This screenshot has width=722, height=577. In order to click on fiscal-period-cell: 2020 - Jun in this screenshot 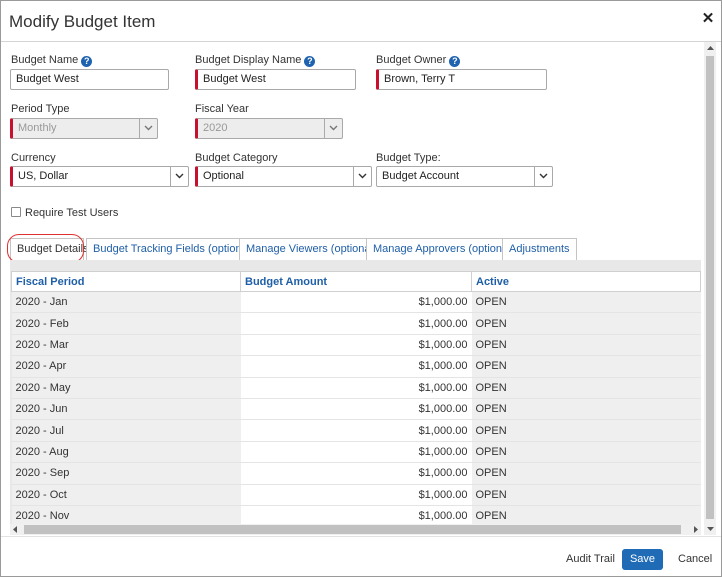, I will do `click(126, 409)`.